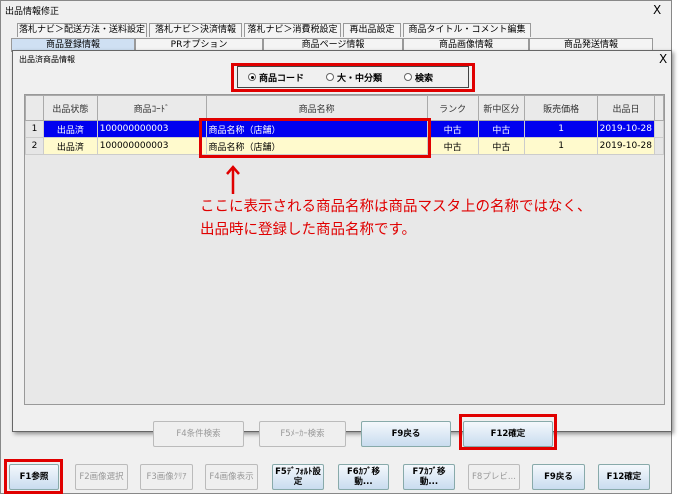  Describe the element at coordinates (316, 108) in the screenshot. I see `col-name: 商品名称` at that location.